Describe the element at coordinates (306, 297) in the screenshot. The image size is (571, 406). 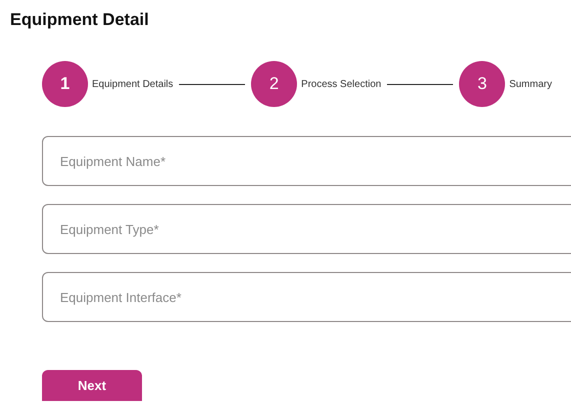
I see `input-field: Equipment Interface*` at that location.